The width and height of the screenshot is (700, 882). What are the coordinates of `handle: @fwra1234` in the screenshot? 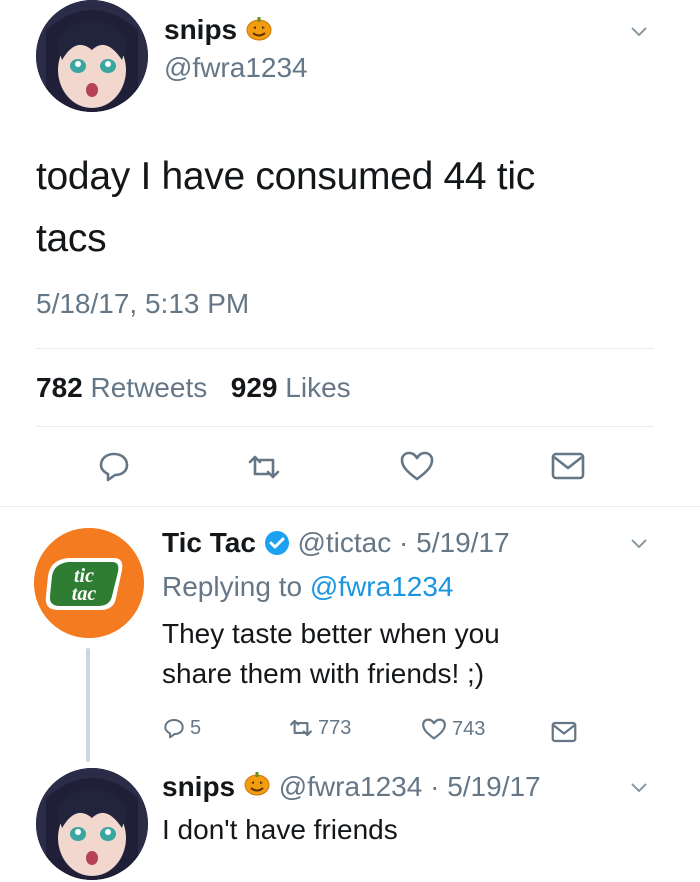 It's located at (236, 68).